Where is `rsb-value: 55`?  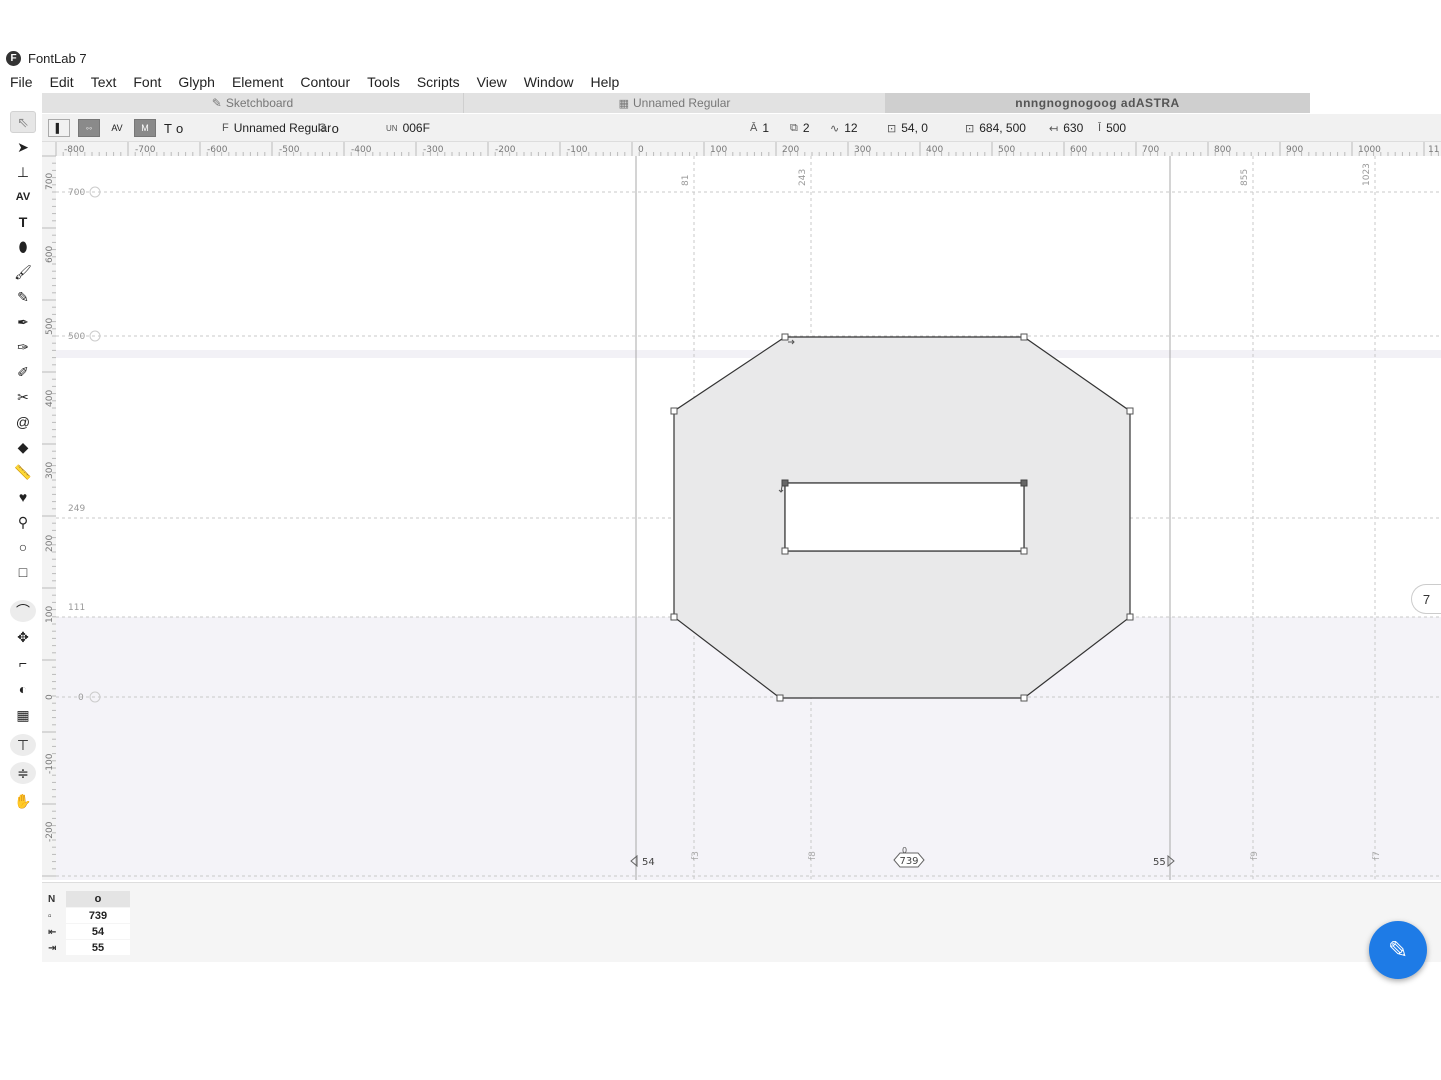 rsb-value: 55 is located at coordinates (1159, 862).